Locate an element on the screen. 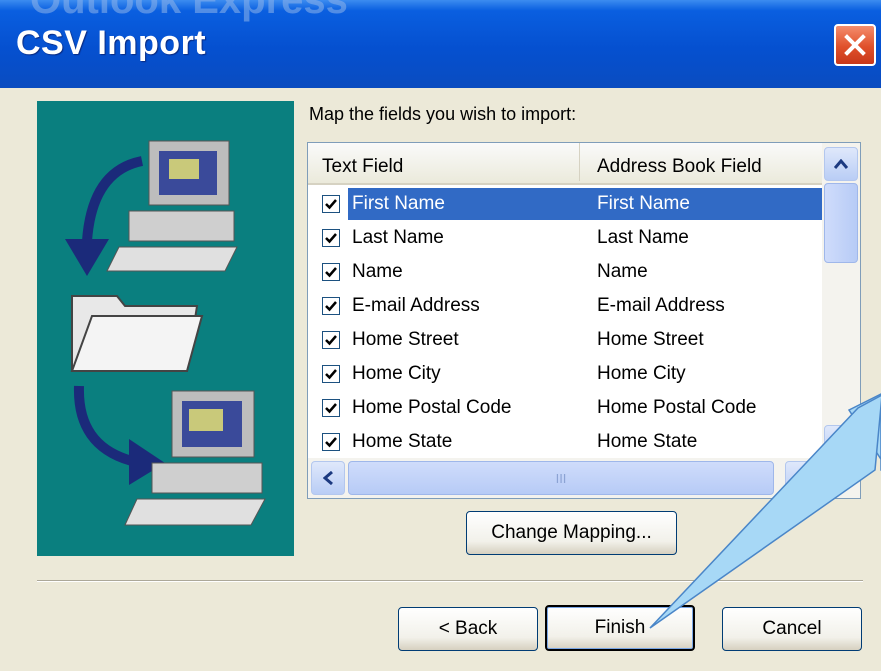 Image resolution: width=881 pixels, height=671 pixels. text-field-value: Last Name is located at coordinates (398, 237).